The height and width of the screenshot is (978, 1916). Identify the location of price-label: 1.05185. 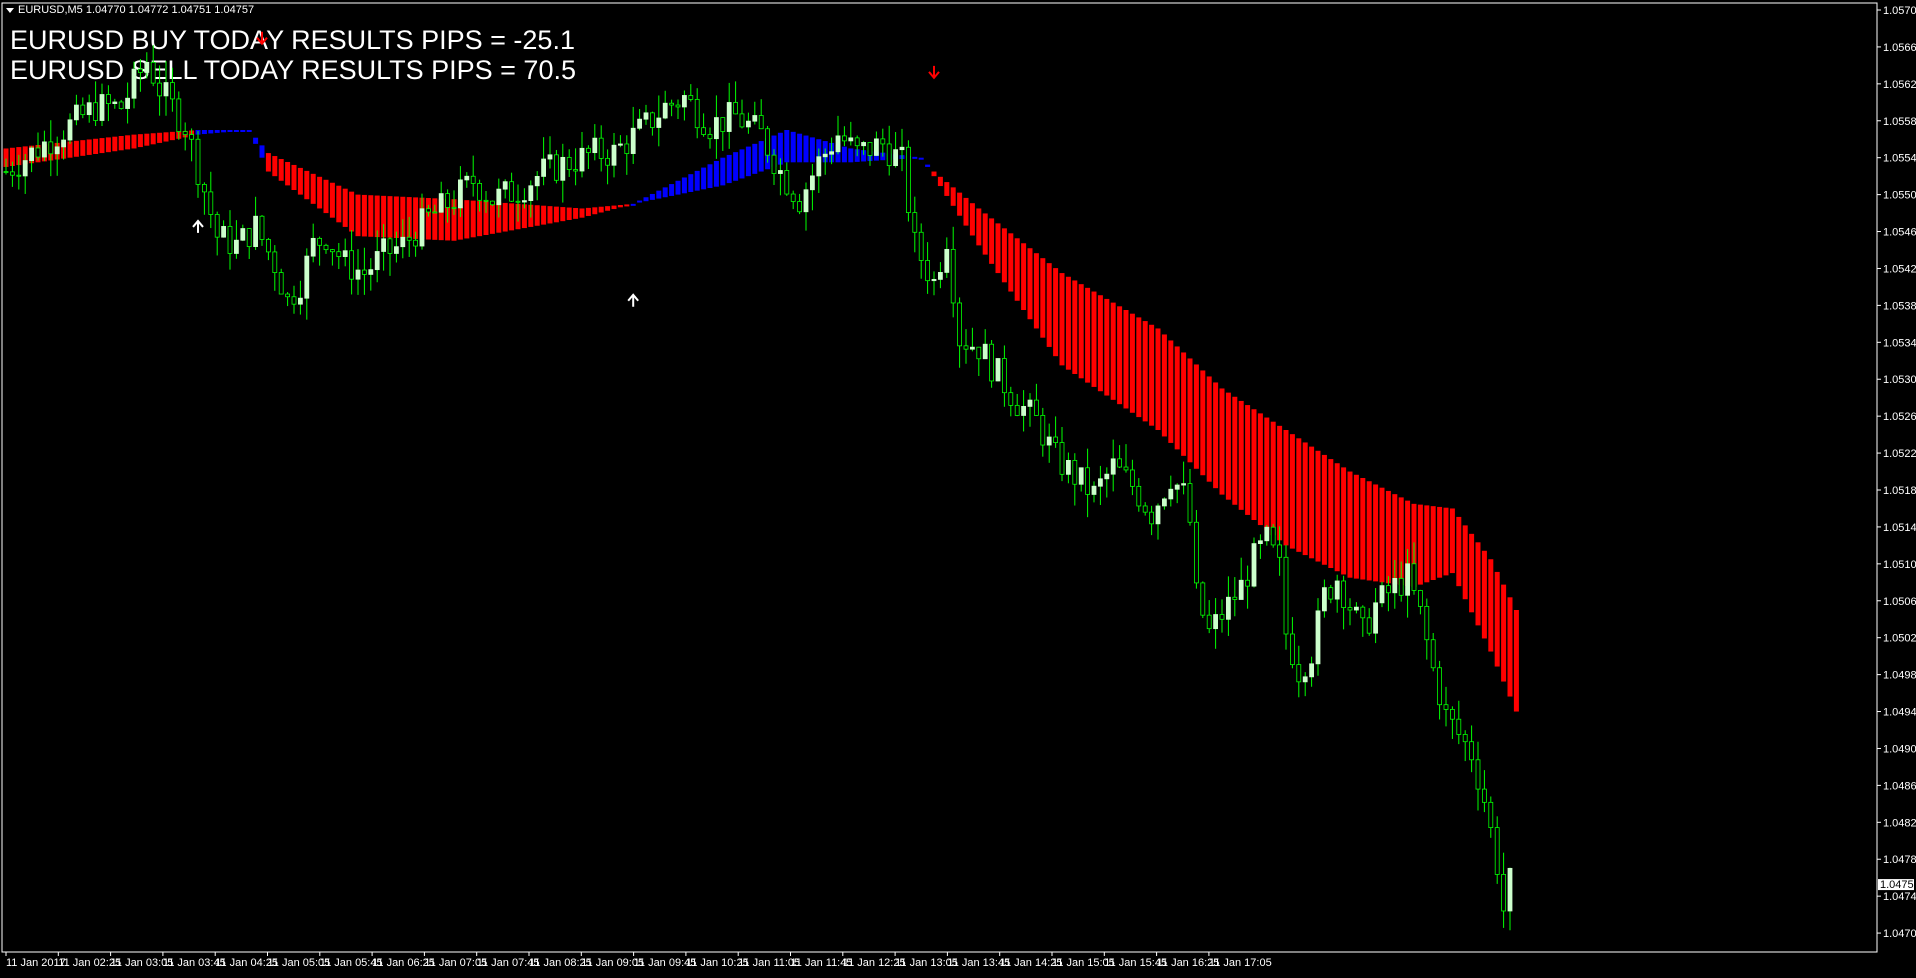
(1899, 491).